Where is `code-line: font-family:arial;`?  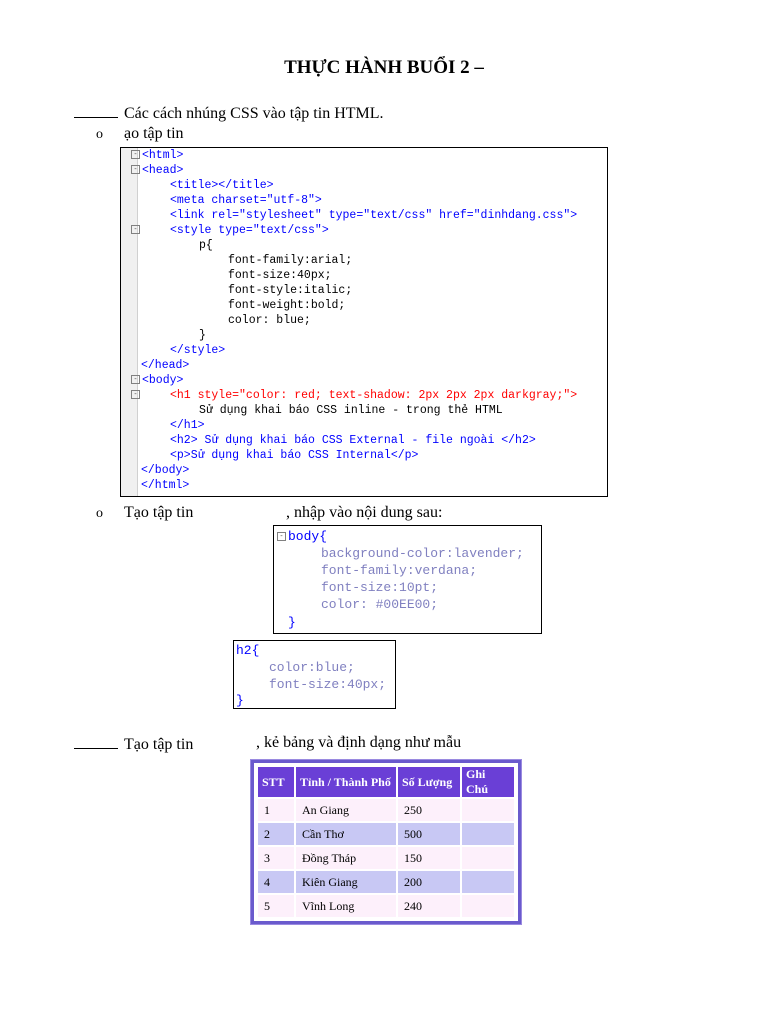 code-line: font-family:arial; is located at coordinates (290, 260).